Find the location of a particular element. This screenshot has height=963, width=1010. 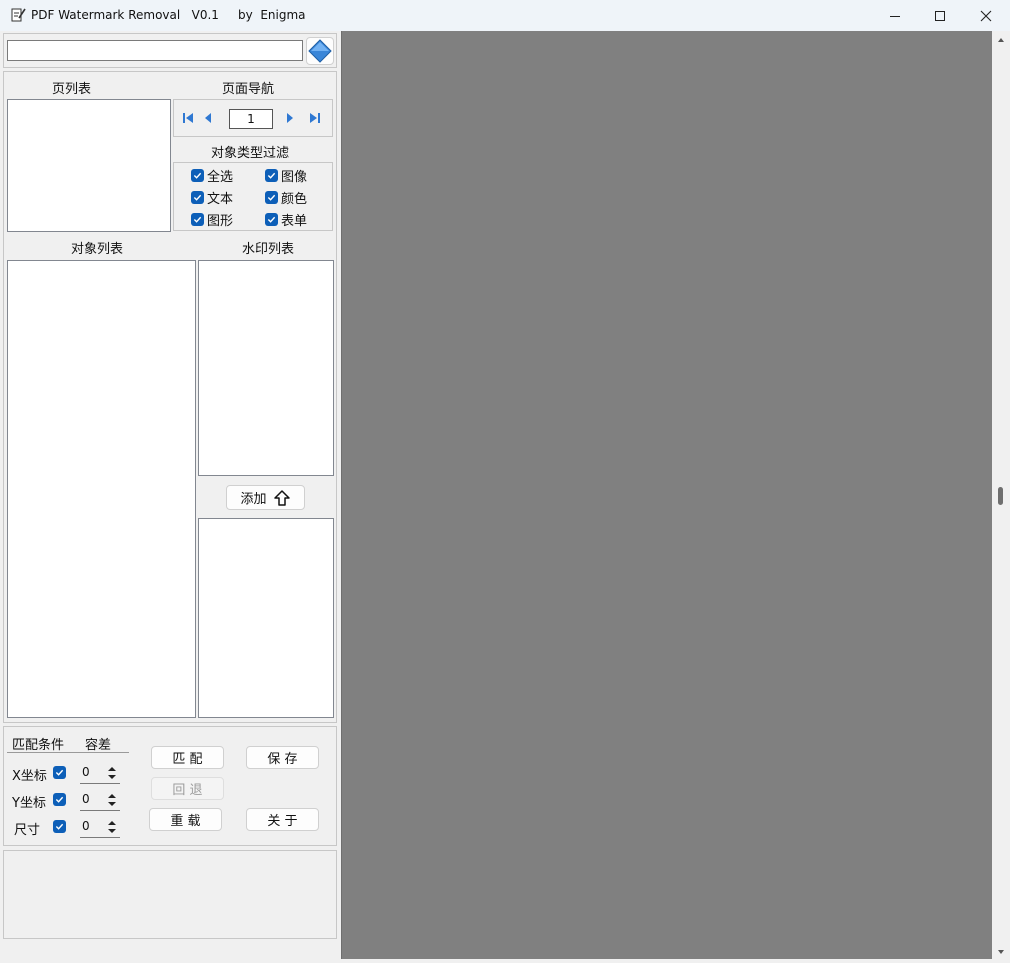

watermark-list-label: 水印列表 is located at coordinates (268, 249).